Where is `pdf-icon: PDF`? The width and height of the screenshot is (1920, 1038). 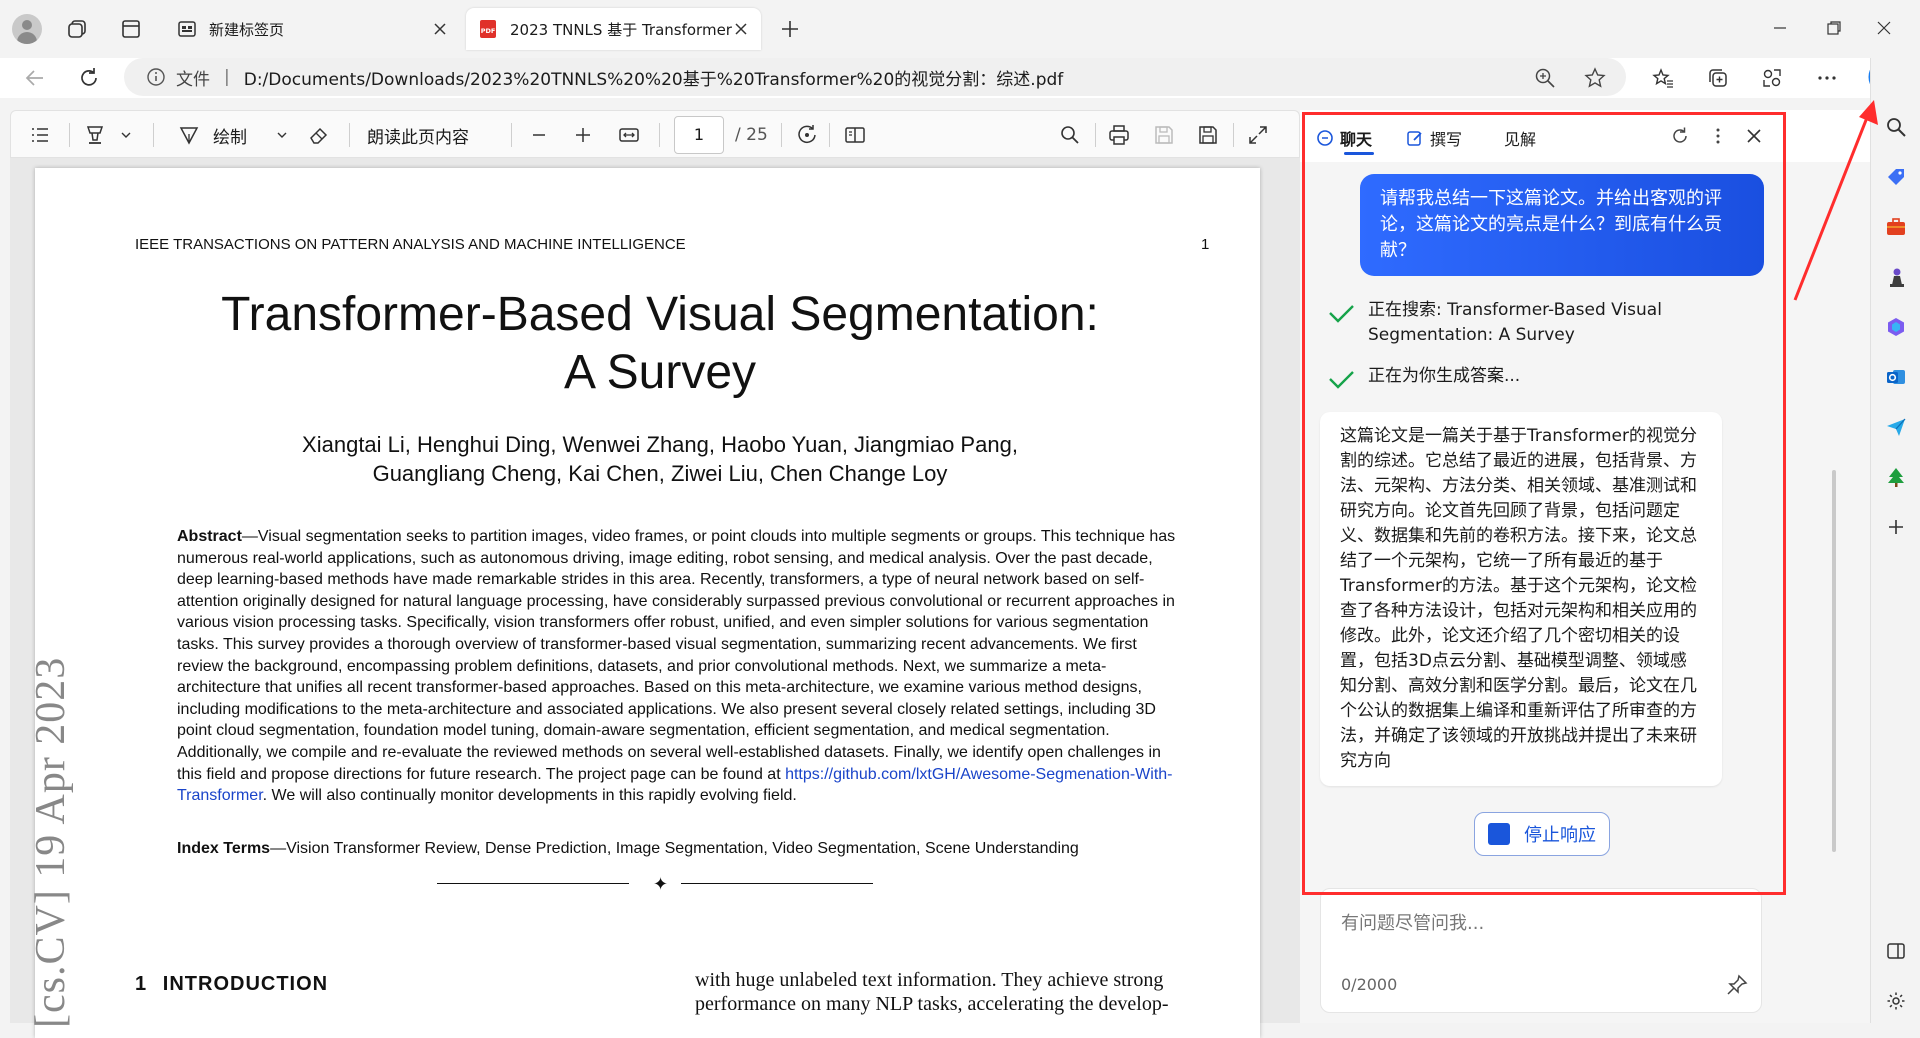 pdf-icon: PDF is located at coordinates (488, 29).